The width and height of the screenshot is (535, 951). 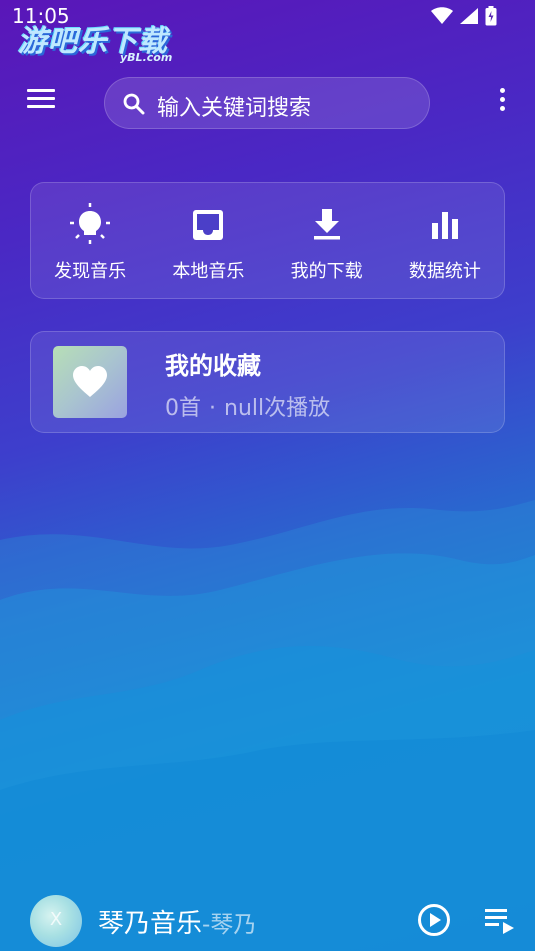 I want to click on player-now-playing: 琴乃音乐-琴乃, so click(x=177, y=921).